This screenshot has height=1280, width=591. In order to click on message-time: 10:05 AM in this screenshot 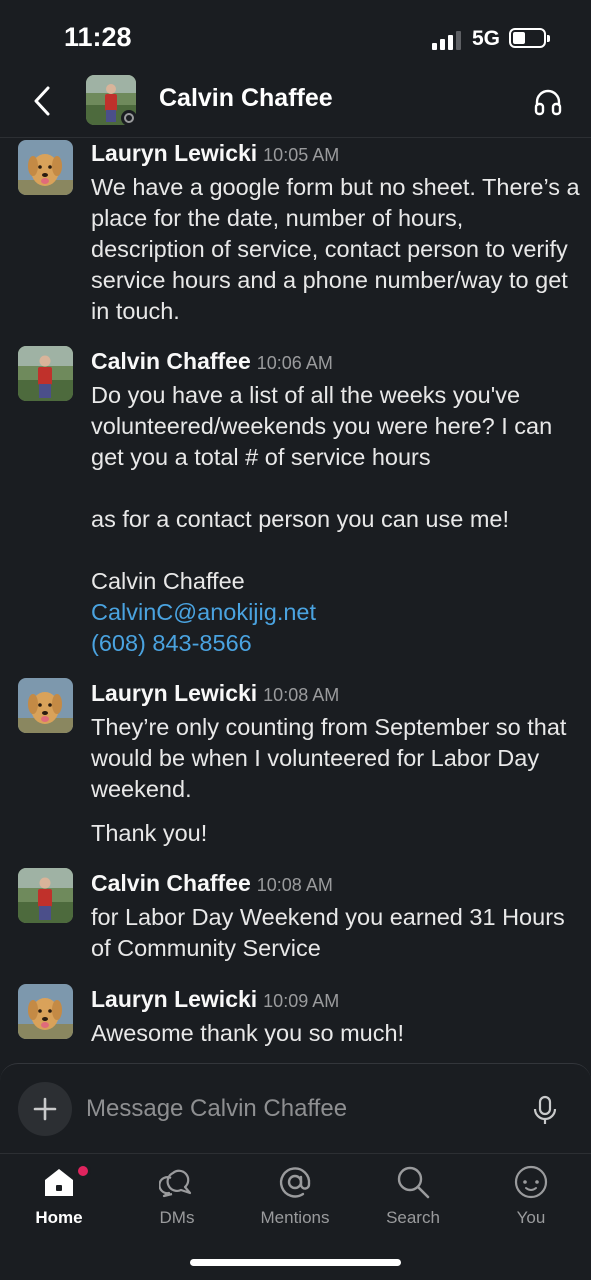, I will do `click(301, 155)`.